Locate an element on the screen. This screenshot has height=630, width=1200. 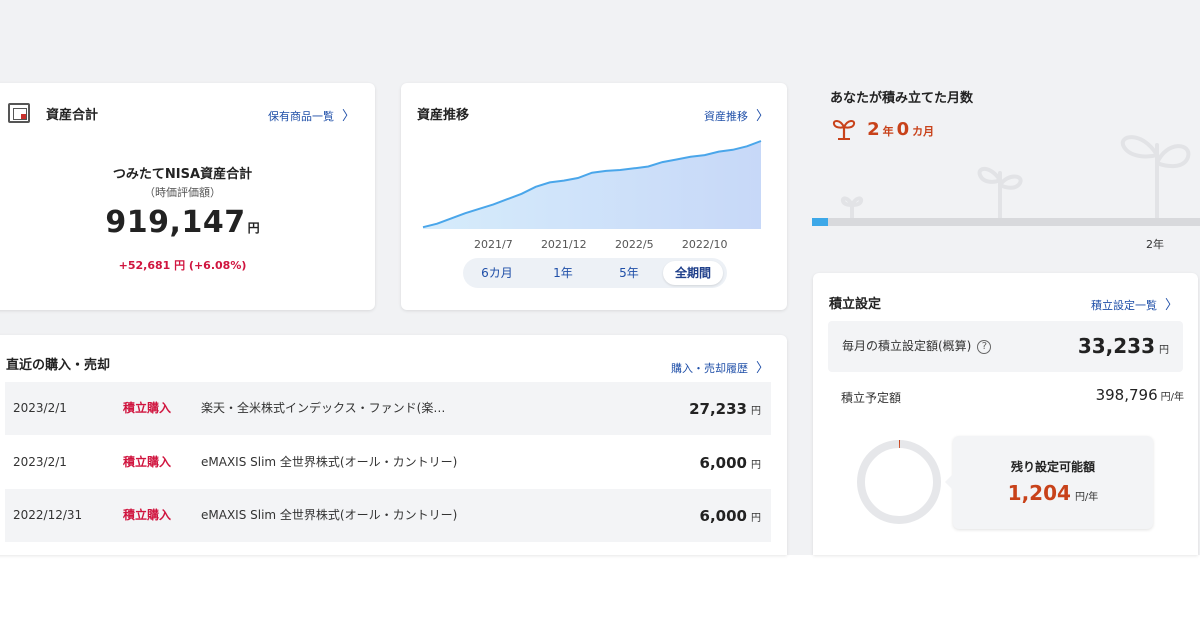
remaining-limit-value: 1,204 円/年 is located at coordinates (1053, 493).